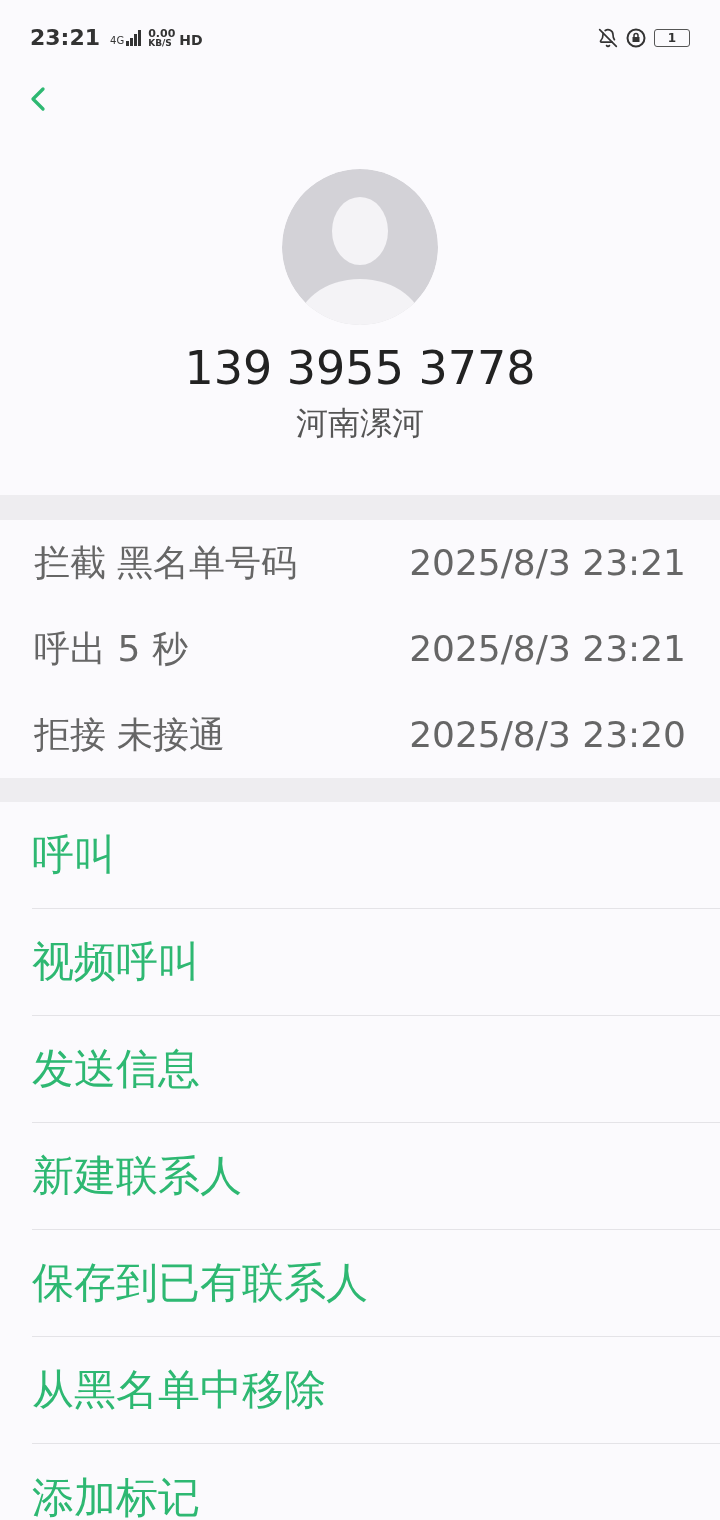 The height and width of the screenshot is (1520, 720). What do you see at coordinates (608, 37) in the screenshot?
I see `muted-bell-icon` at bounding box center [608, 37].